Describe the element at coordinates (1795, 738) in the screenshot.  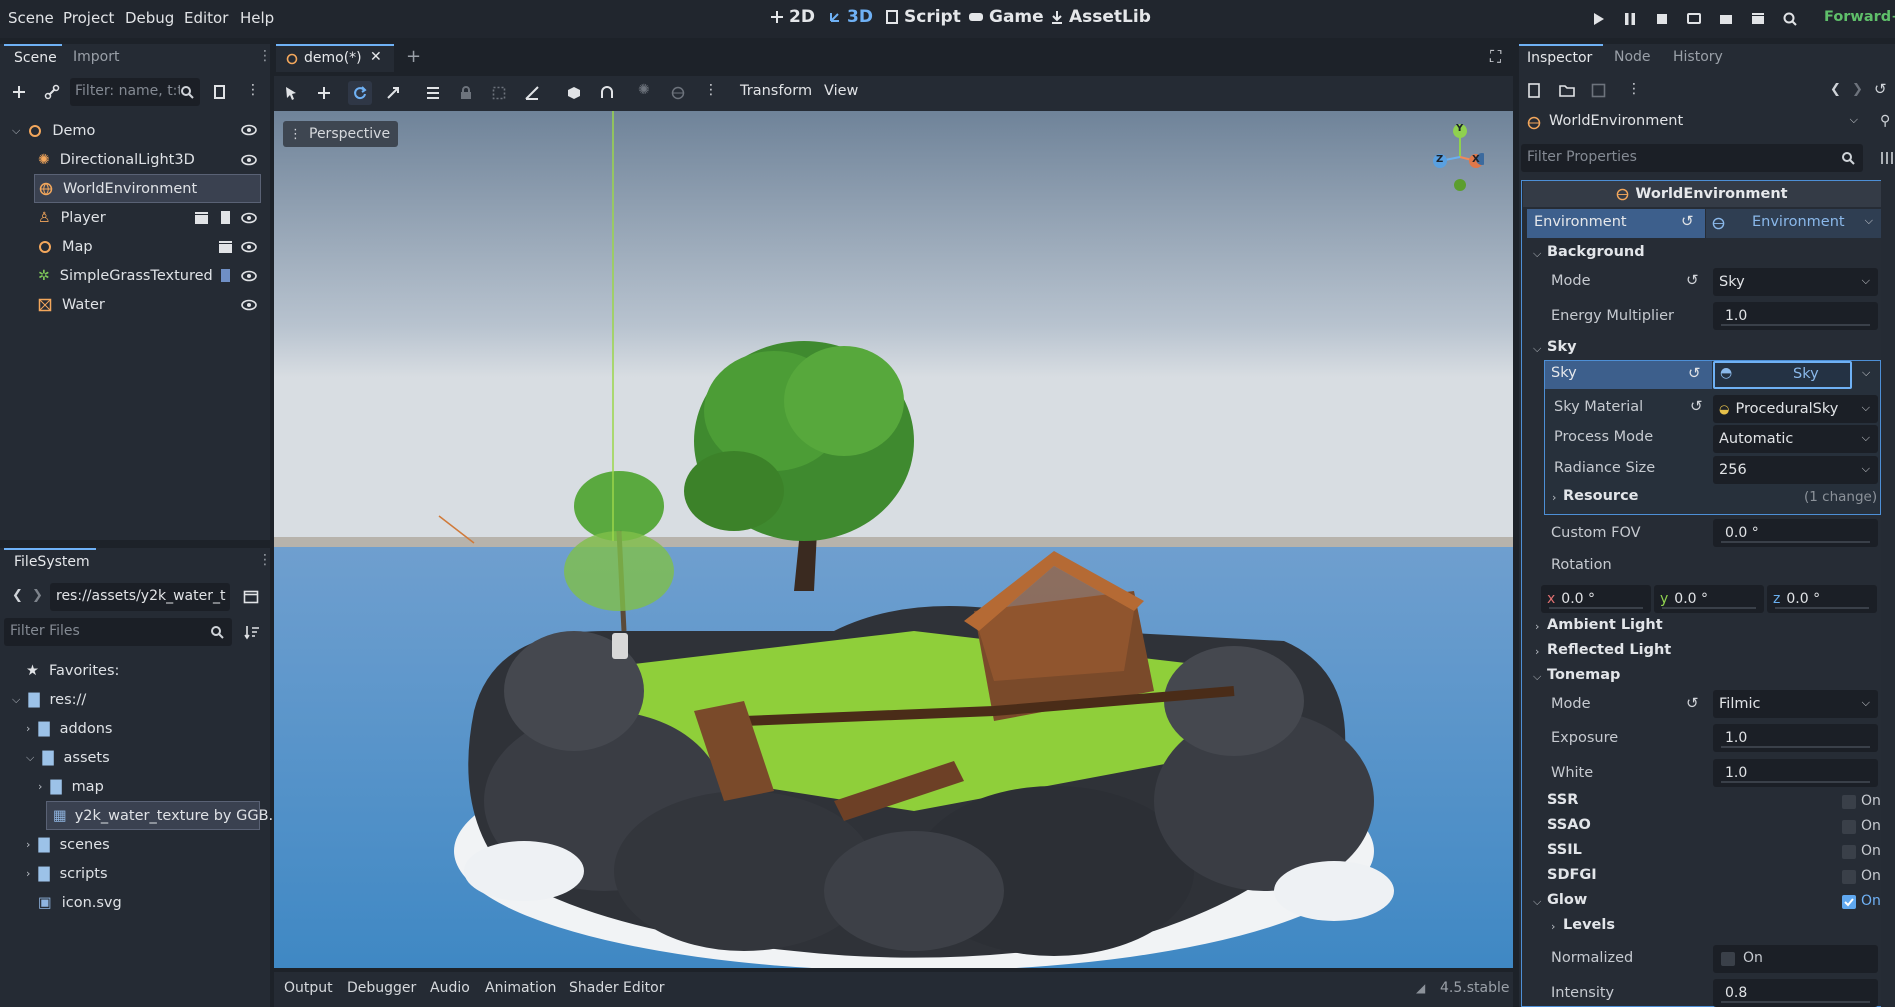
I see `exposure-slider: 1.0` at that location.